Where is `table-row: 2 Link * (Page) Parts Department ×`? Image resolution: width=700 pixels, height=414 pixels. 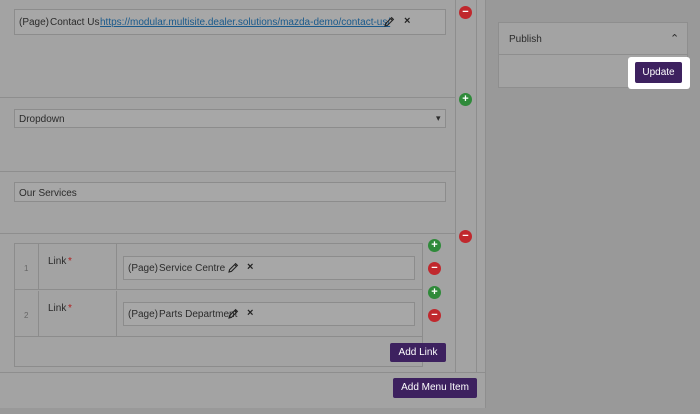
table-row: 2 Link * (Page) Parts Department × is located at coordinates (218, 314).